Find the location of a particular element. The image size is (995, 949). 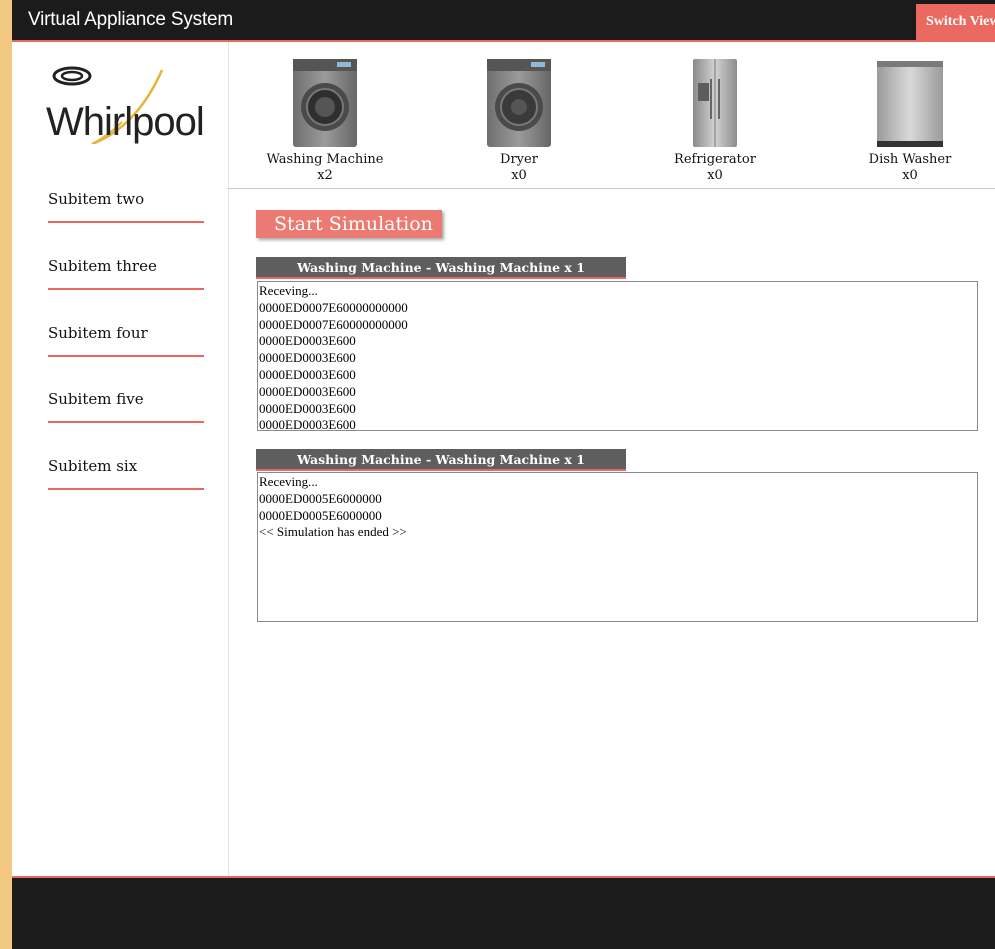

appliance-dish-washer: Dish Washer x0 is located at coordinates (910, 115).